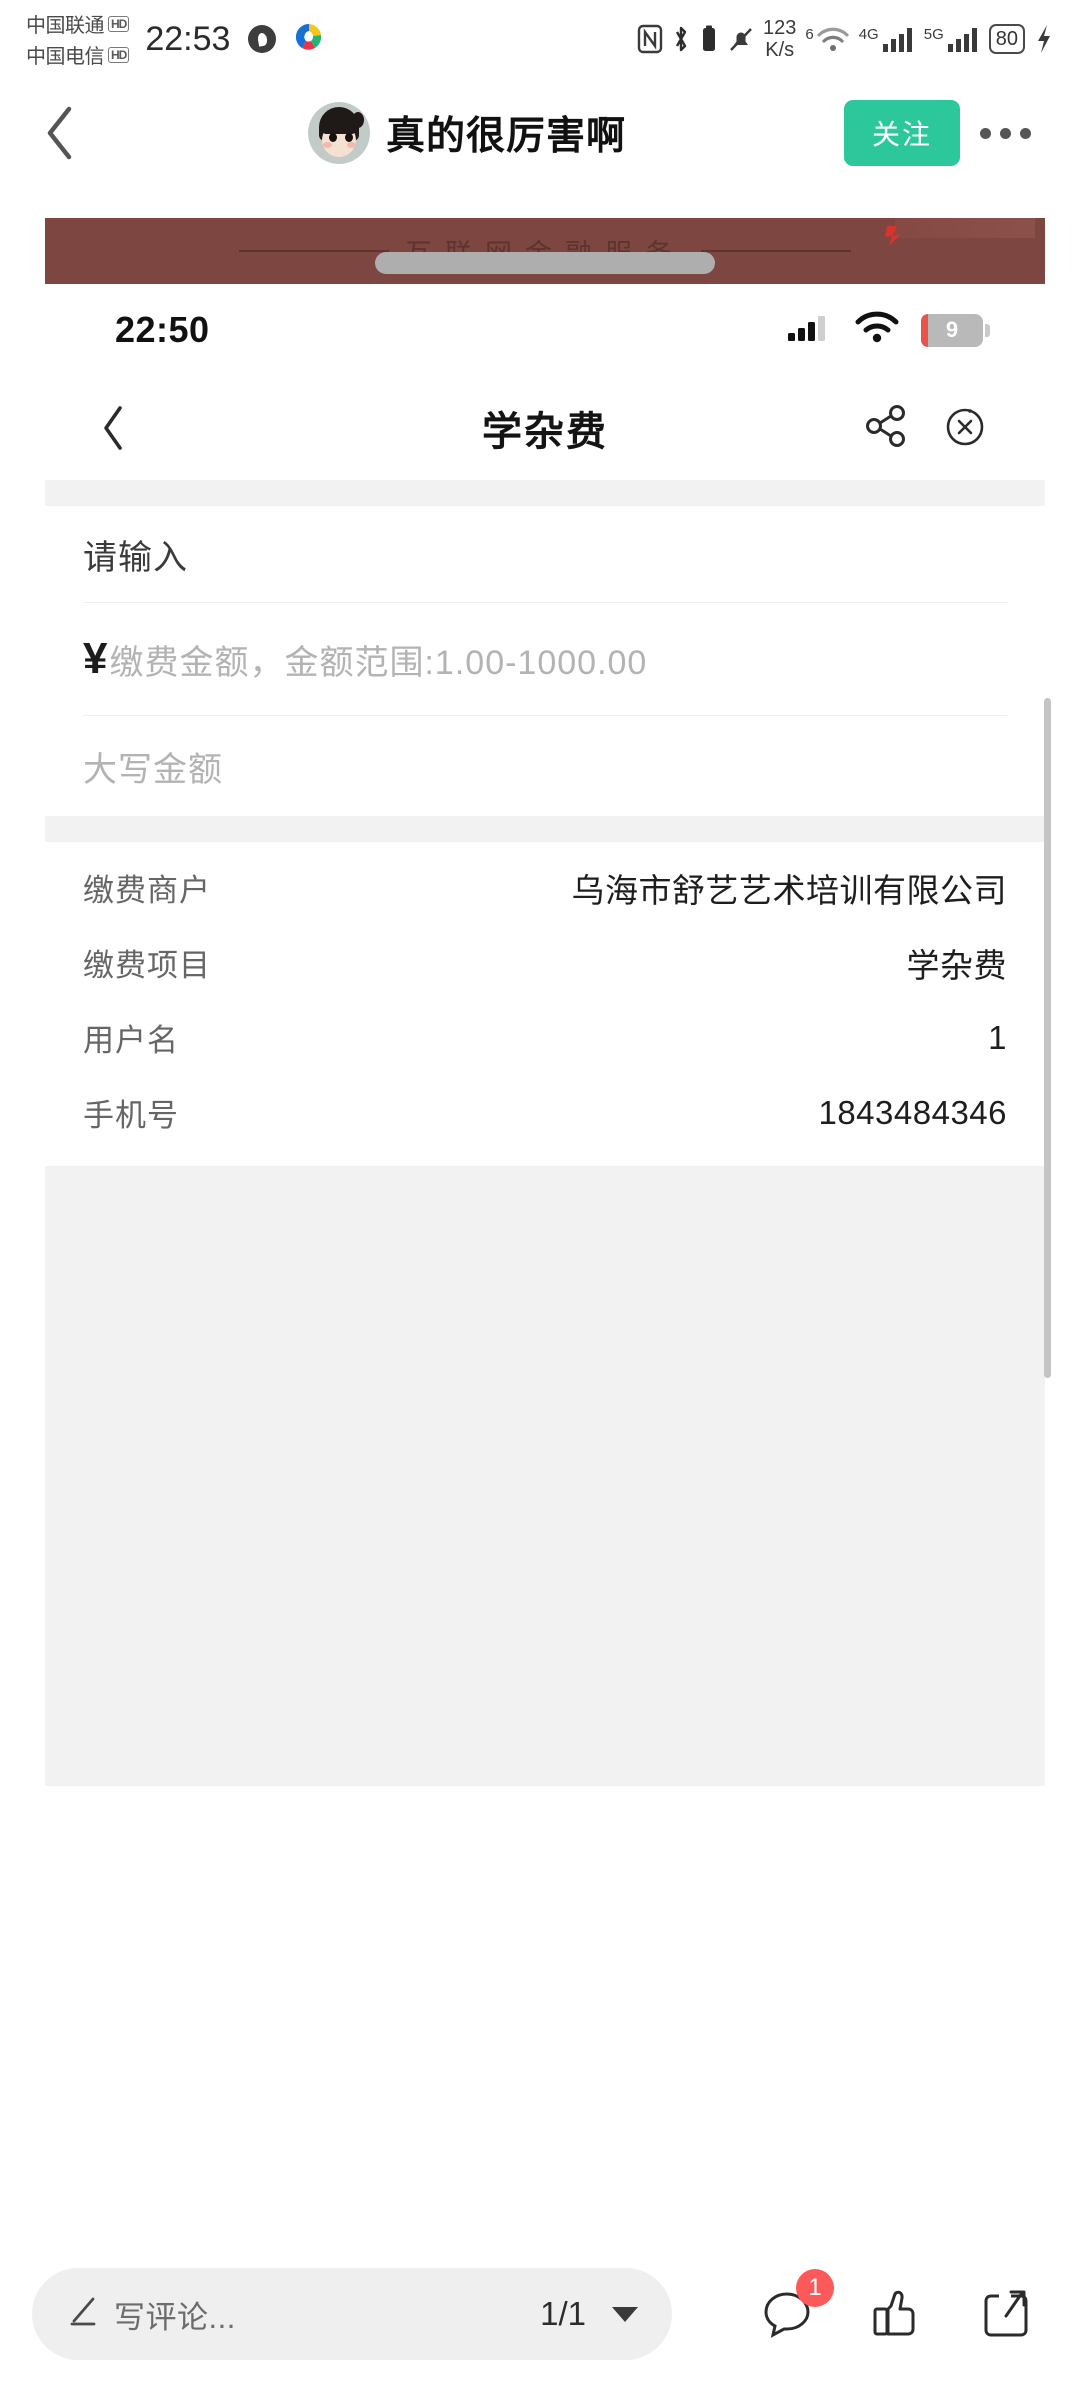 The height and width of the screenshot is (2388, 1080). Describe the element at coordinates (314, 251) in the screenshot. I see `banner-rule-left` at that location.